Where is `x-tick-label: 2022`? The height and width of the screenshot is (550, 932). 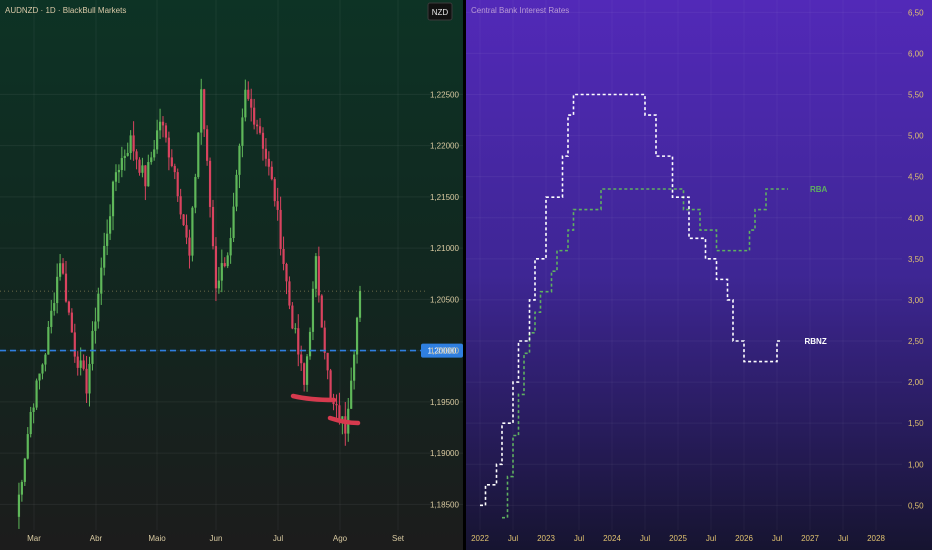 x-tick-label: 2022 is located at coordinates (480, 538).